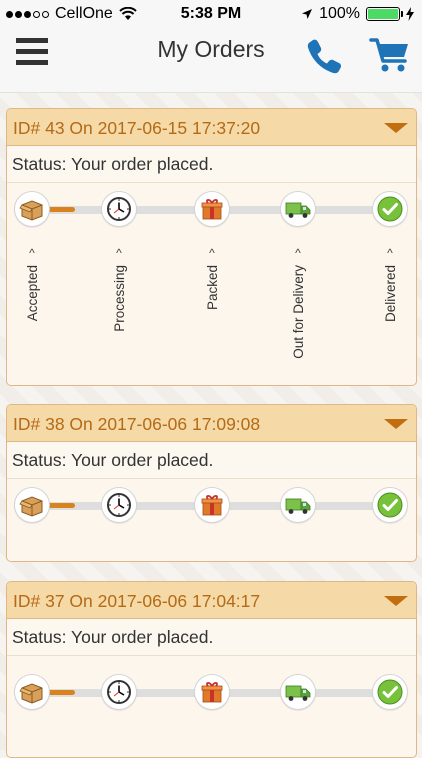  What do you see at coordinates (410, 14) in the screenshot?
I see `charging-bolt-icon` at bounding box center [410, 14].